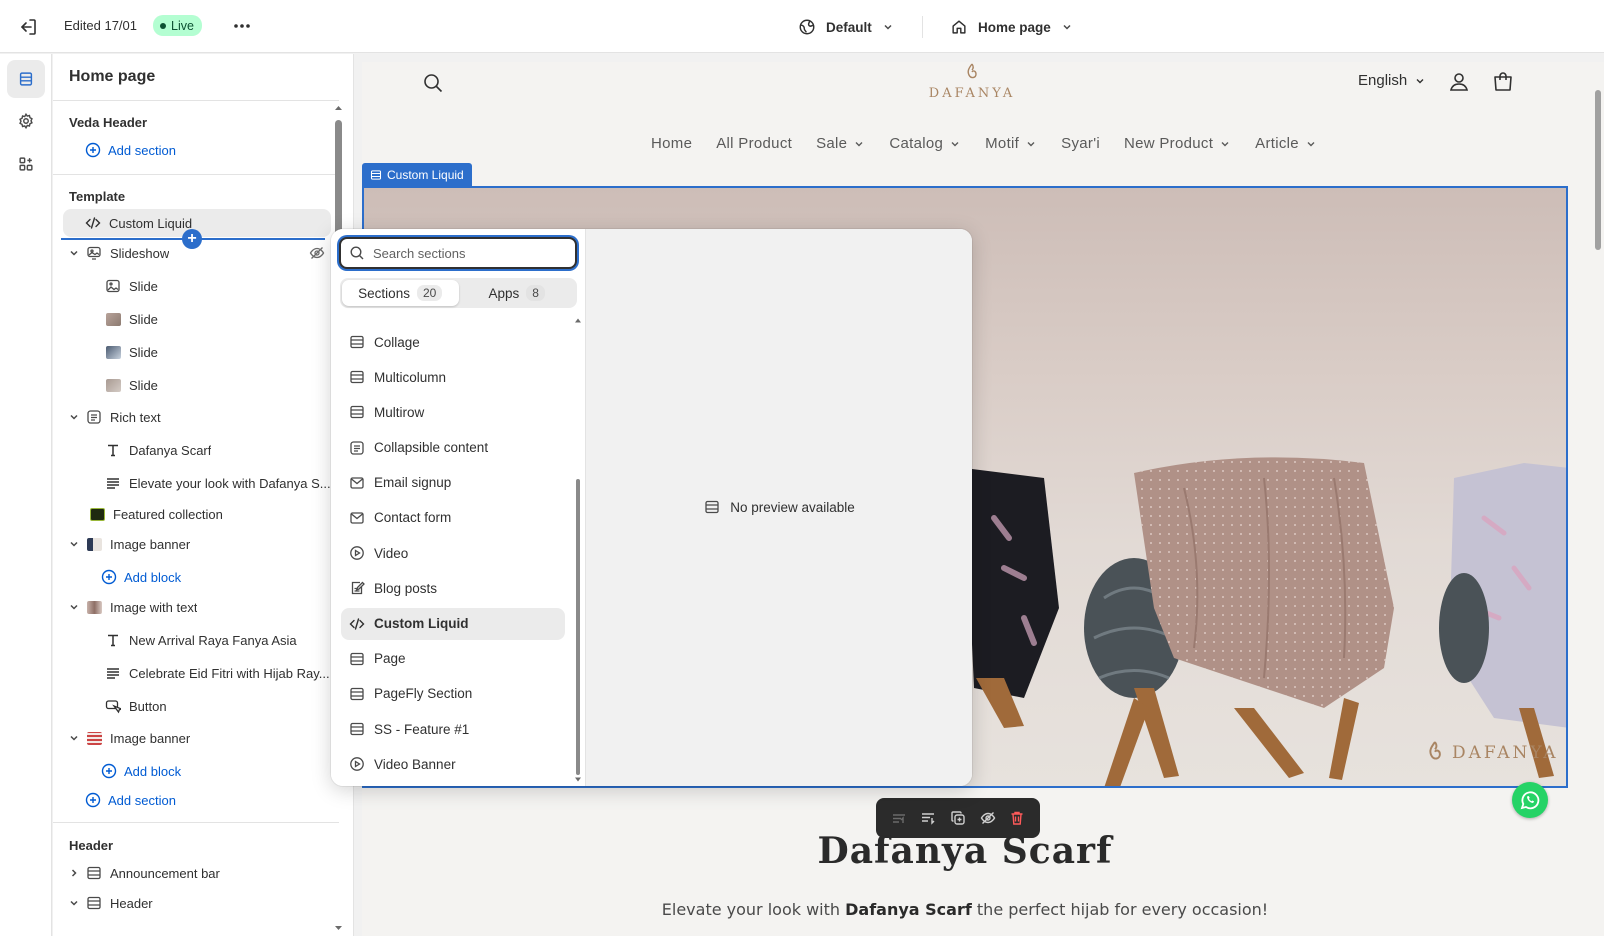 This screenshot has height=936, width=1604. I want to click on nav-item-label: Sale, so click(832, 143).